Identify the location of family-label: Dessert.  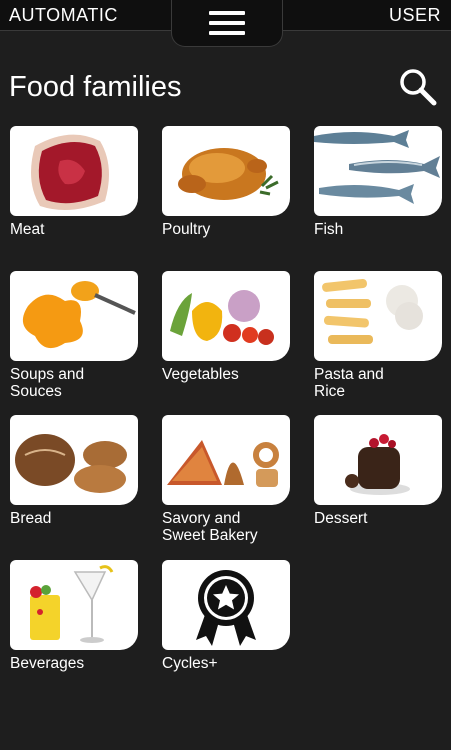
(341, 518).